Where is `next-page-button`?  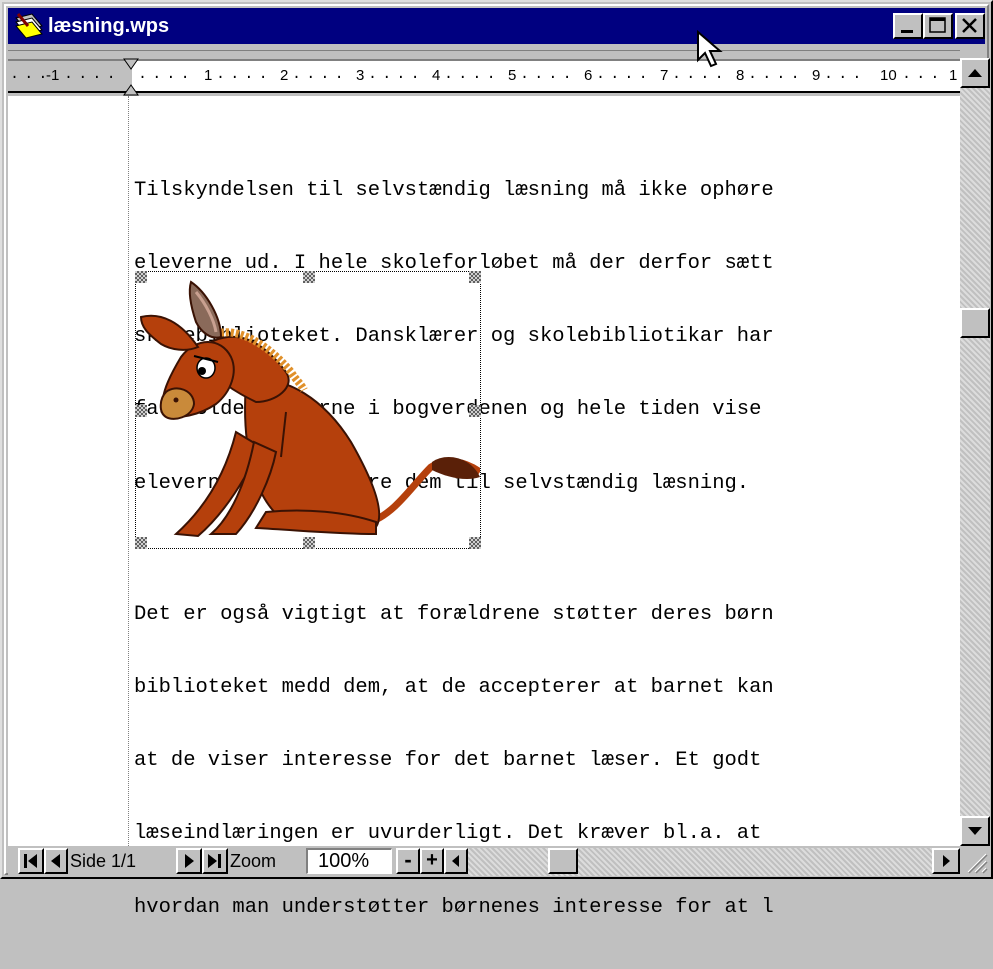
next-page-button is located at coordinates (189, 861).